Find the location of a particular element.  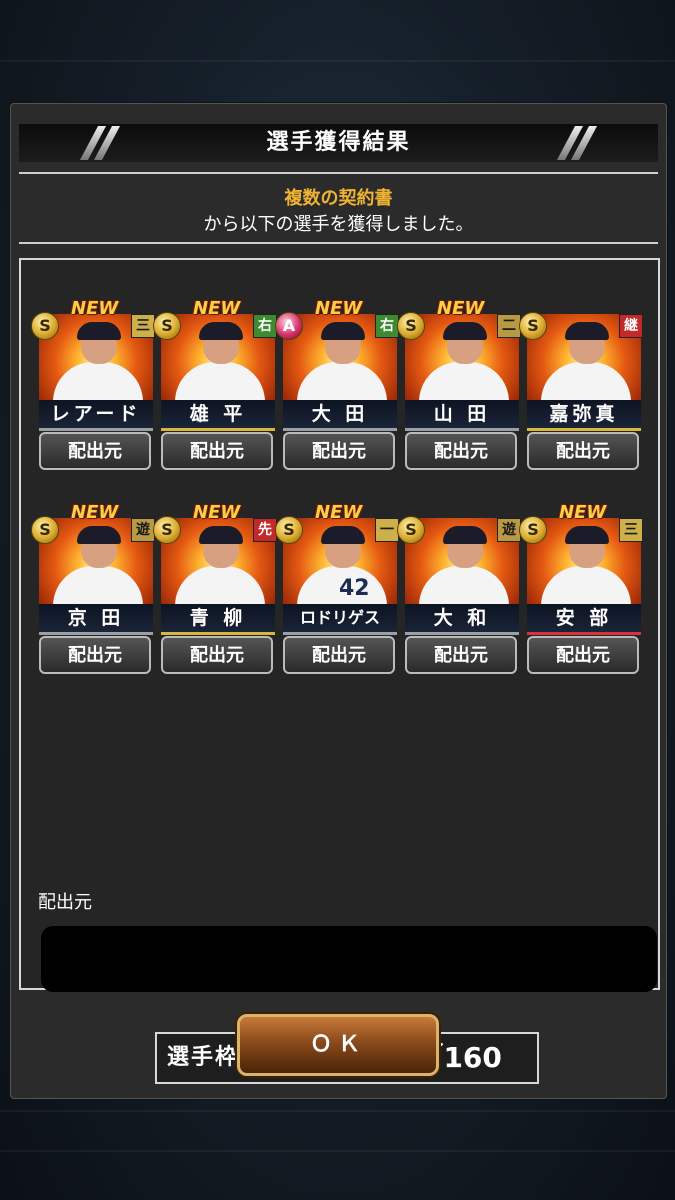

player-name-bar: 大 田 is located at coordinates (340, 415).